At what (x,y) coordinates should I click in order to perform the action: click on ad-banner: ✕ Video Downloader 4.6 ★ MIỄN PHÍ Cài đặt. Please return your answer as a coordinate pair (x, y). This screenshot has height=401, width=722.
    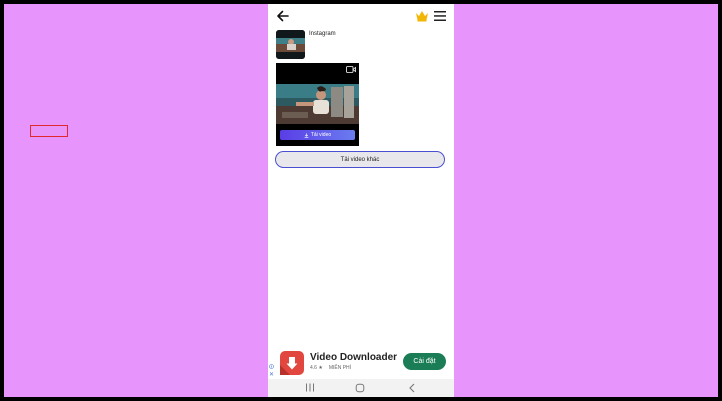
    Looking at the image, I should click on (361, 363).